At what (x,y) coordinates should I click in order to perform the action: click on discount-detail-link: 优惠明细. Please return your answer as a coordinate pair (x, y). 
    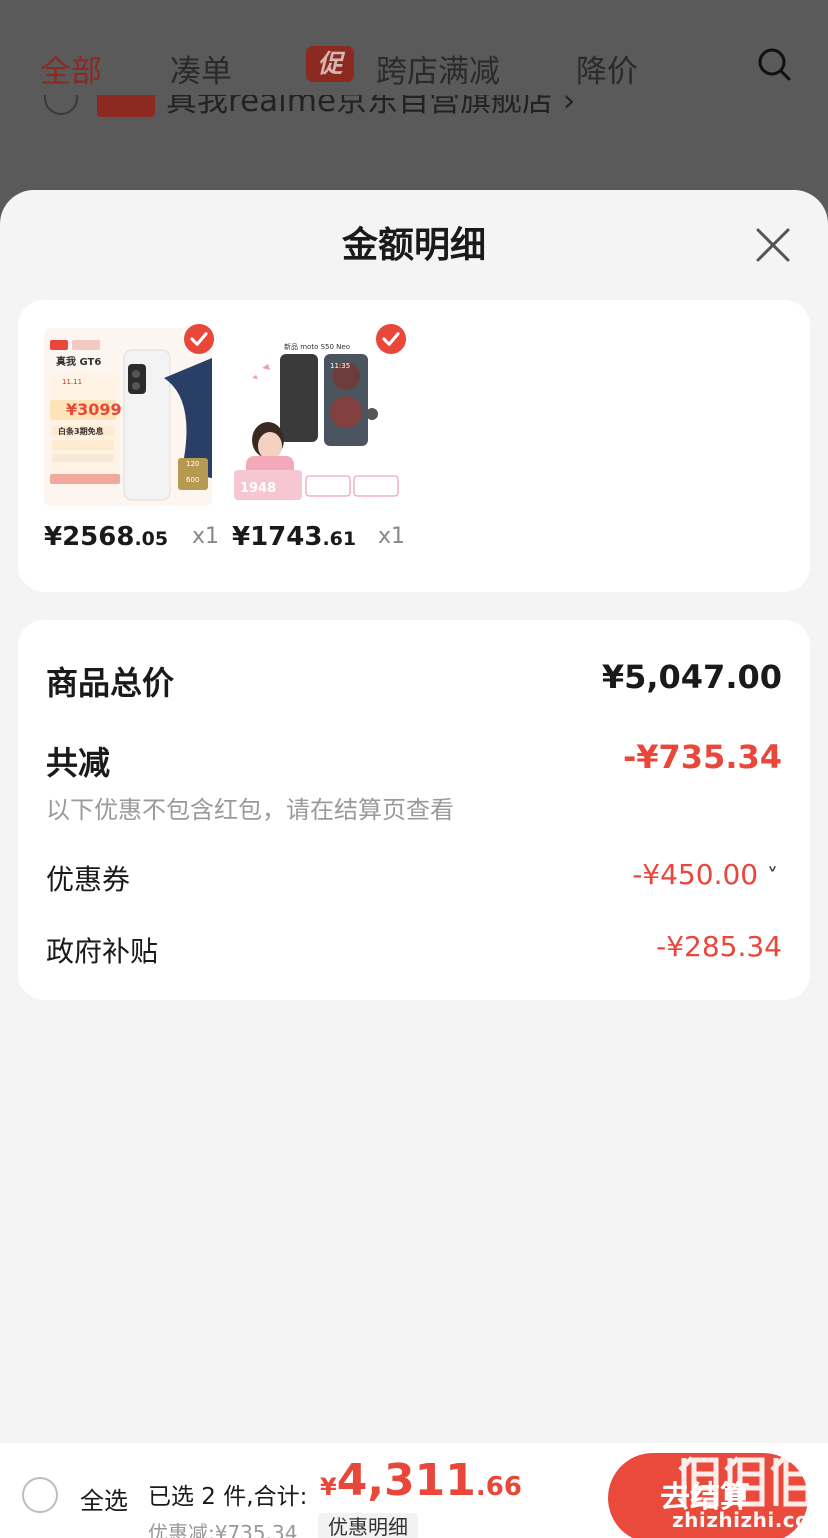
    Looking at the image, I should click on (368, 1525).